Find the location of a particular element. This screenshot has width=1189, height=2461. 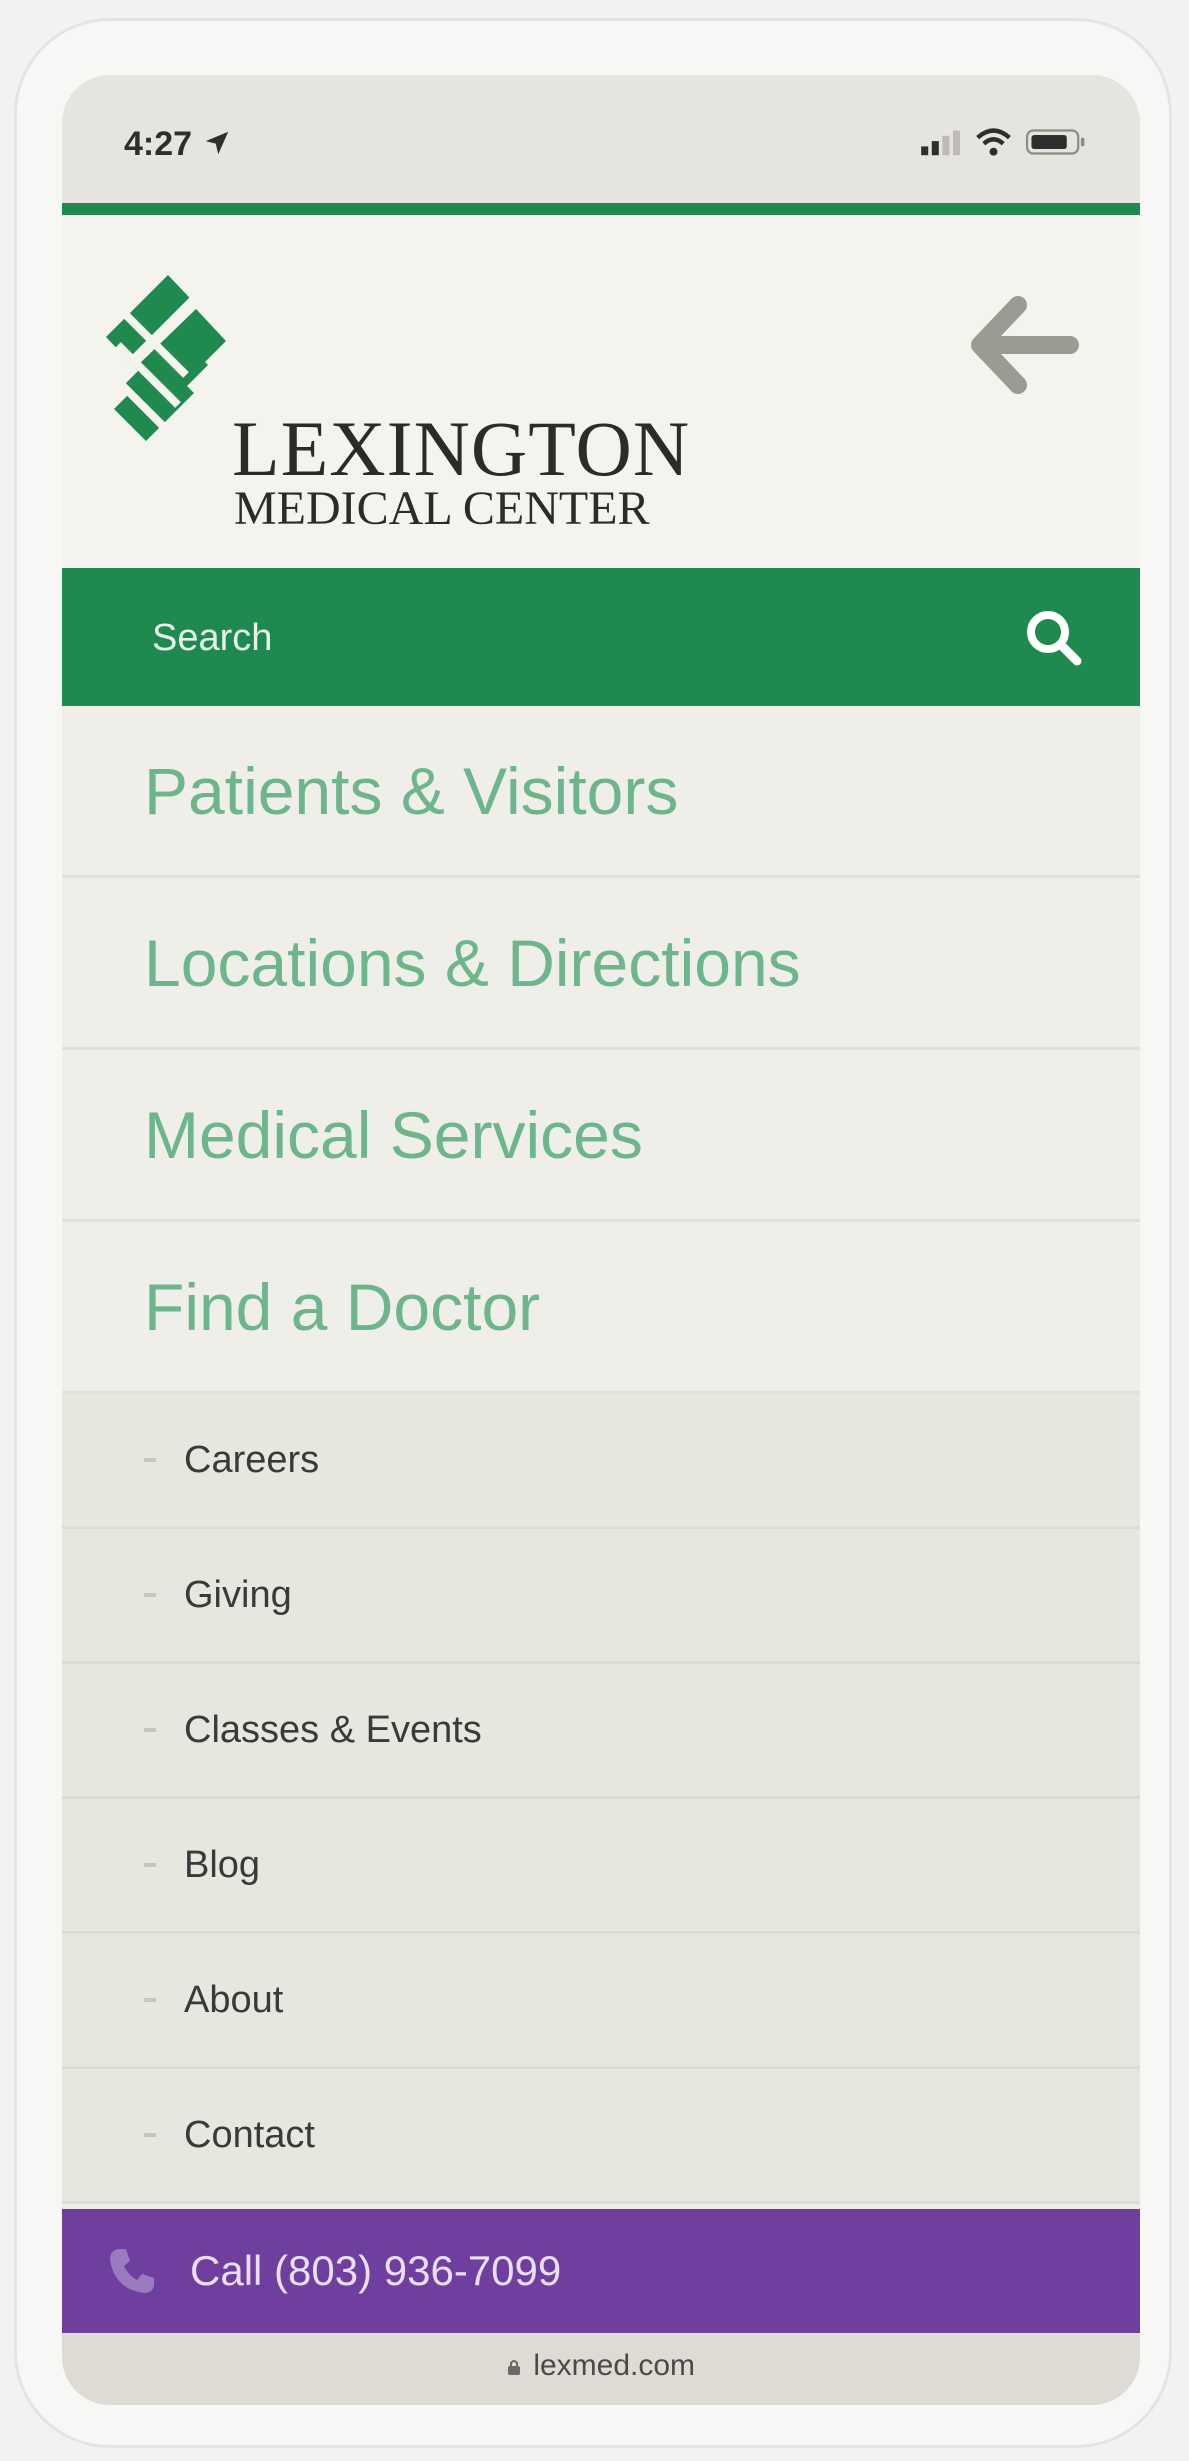

call-label: Call (803) 936-7099 is located at coordinates (376, 2270).